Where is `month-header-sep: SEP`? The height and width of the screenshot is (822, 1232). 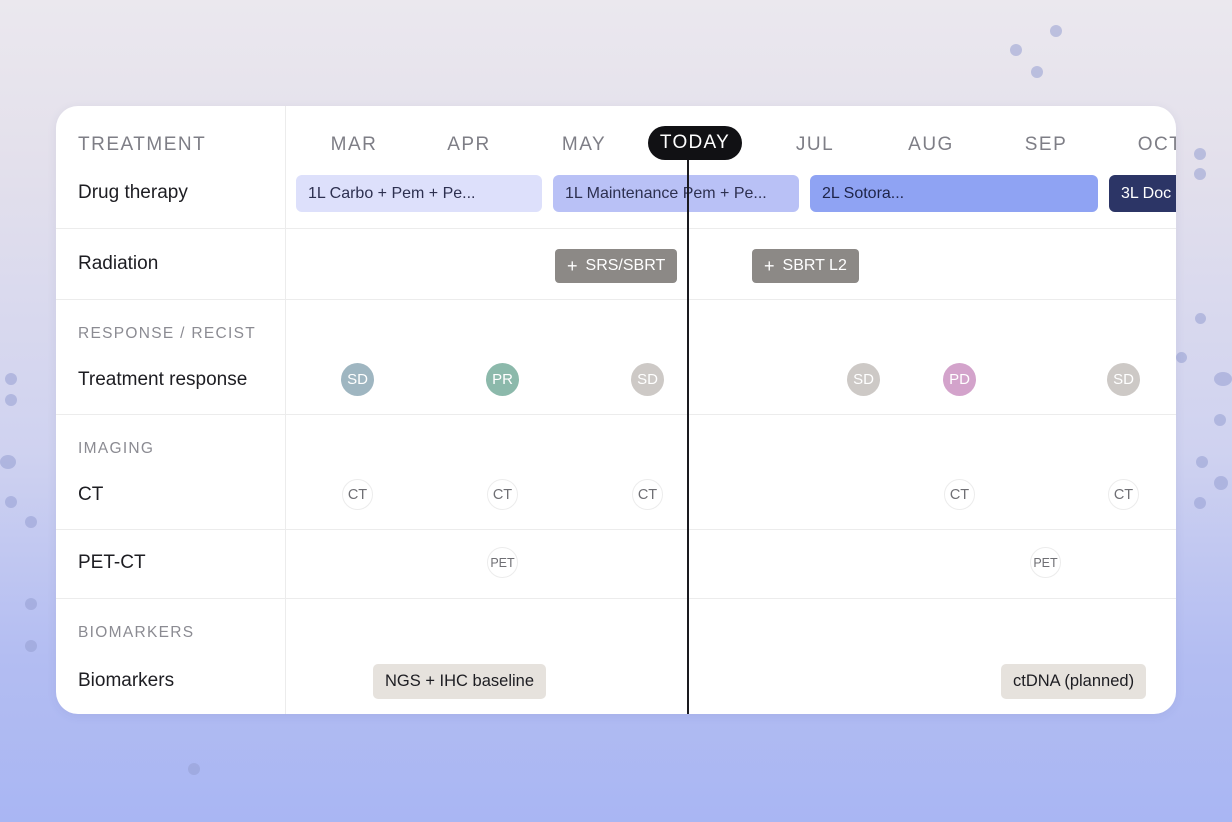
month-header-sep: SEP is located at coordinates (1046, 144).